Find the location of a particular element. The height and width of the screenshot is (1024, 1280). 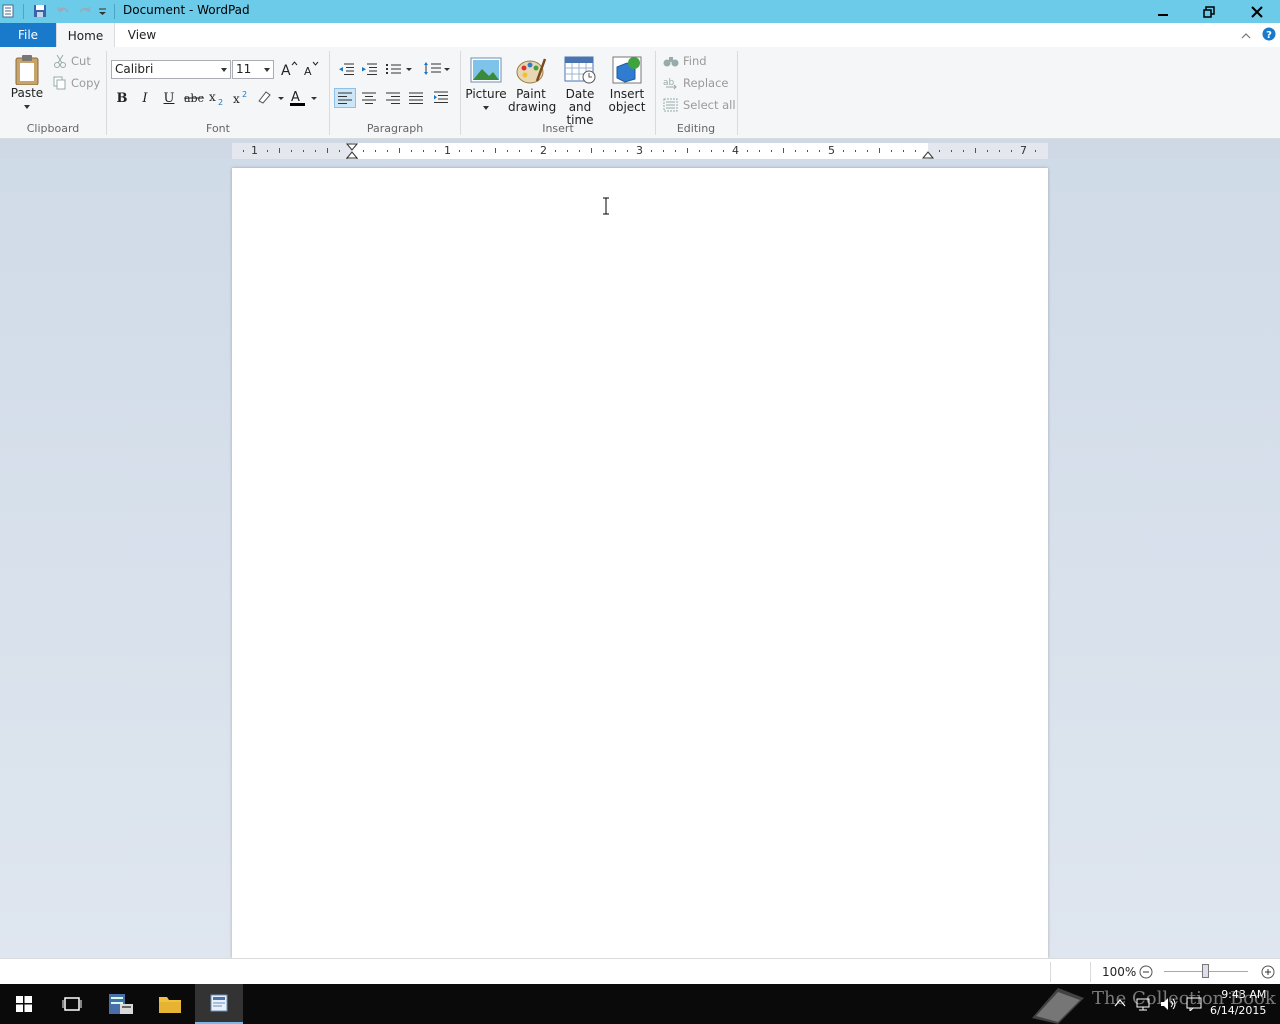

select-all-icon is located at coordinates (670, 105).